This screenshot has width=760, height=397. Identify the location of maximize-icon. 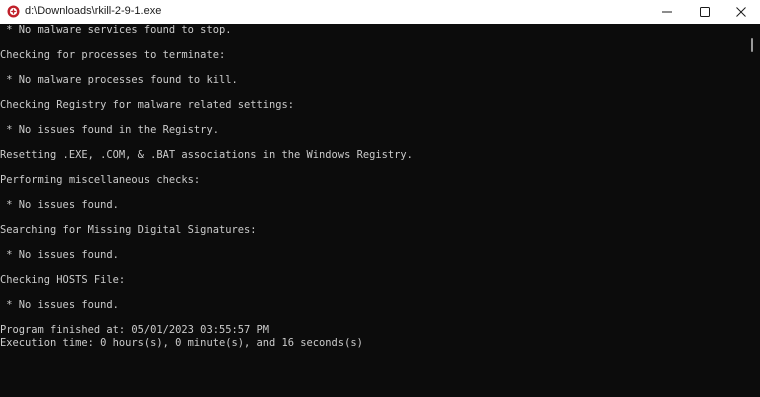
(705, 12).